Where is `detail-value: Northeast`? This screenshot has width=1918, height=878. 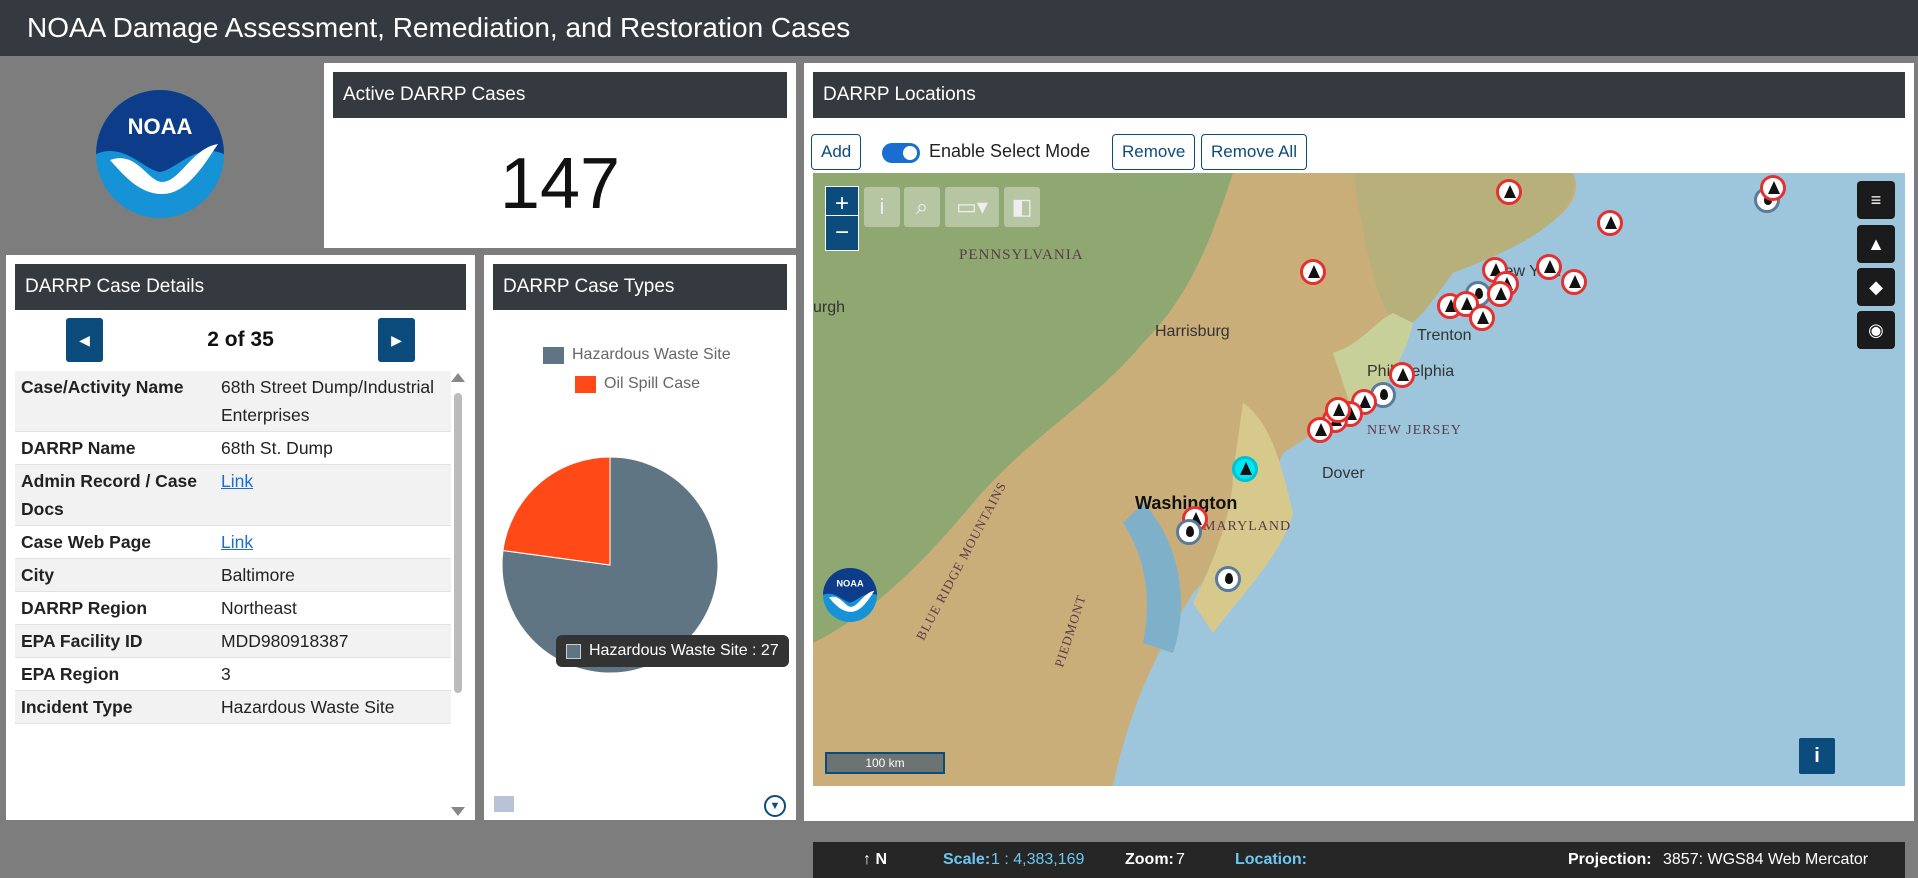
detail-value: Northeast is located at coordinates (259, 608).